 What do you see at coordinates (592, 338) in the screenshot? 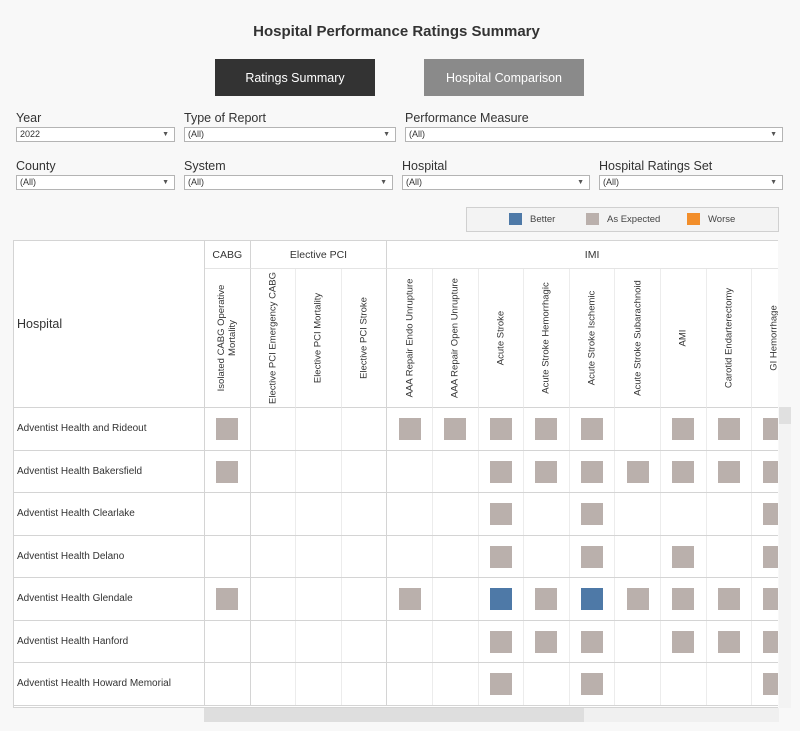
I see `column-header-acute-stroke-ischemic: Acute Stroke Ischemic` at bounding box center [592, 338].